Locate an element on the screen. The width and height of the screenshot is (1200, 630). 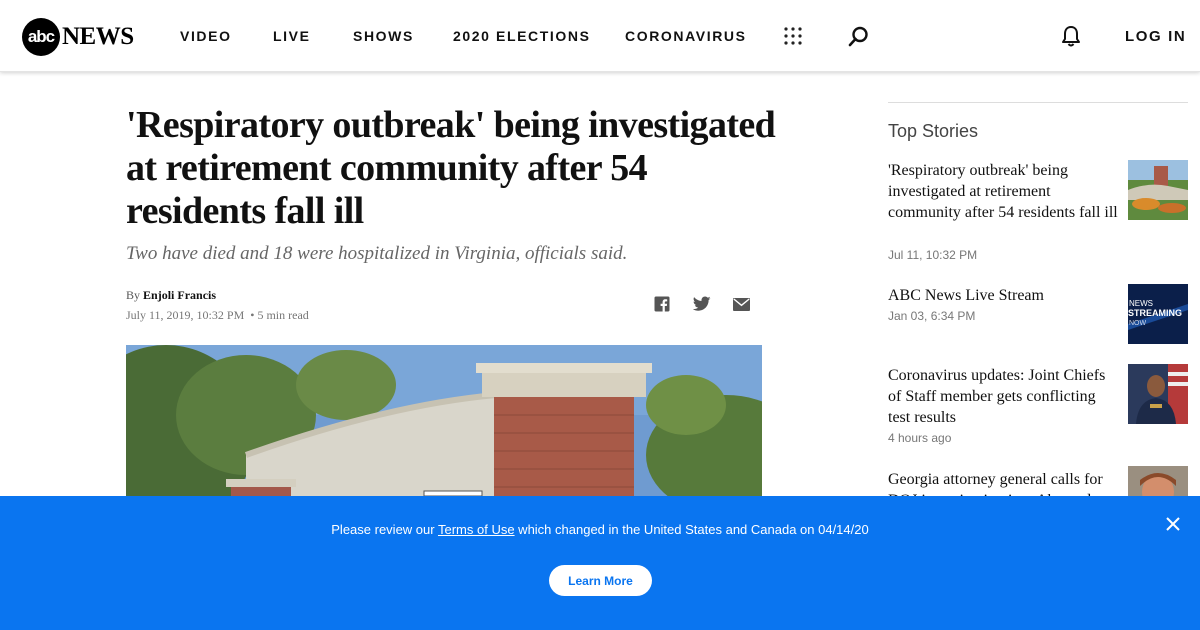
author-link: Enjoli Francis is located at coordinates (179, 295).